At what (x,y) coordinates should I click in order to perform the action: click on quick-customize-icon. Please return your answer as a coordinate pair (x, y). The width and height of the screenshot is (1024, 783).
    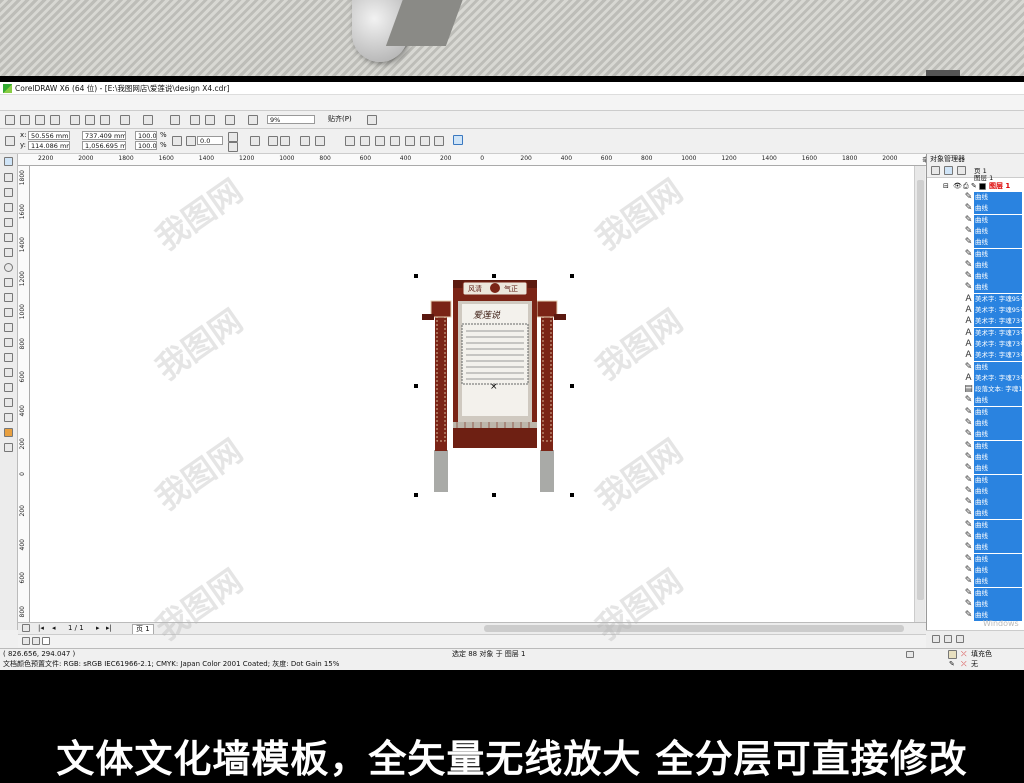
    Looking at the image, I should click on (910, 654).